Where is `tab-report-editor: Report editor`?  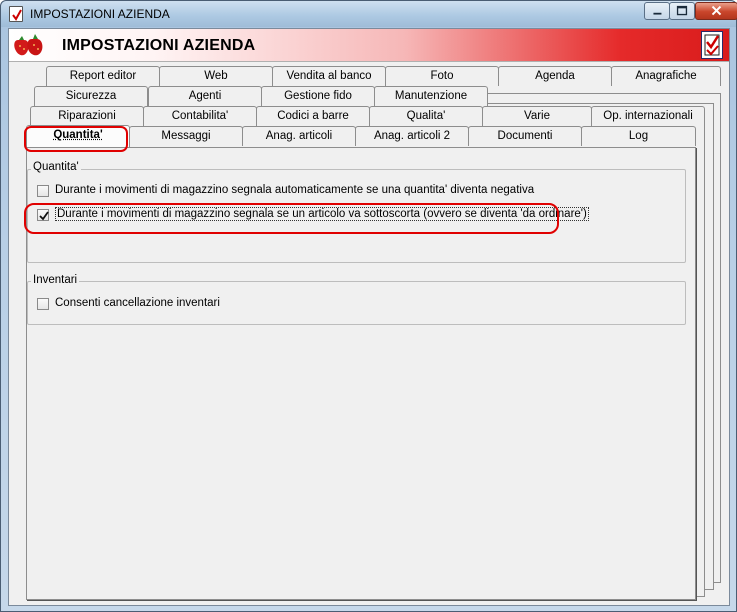
tab-report-editor: Report editor is located at coordinates (103, 76).